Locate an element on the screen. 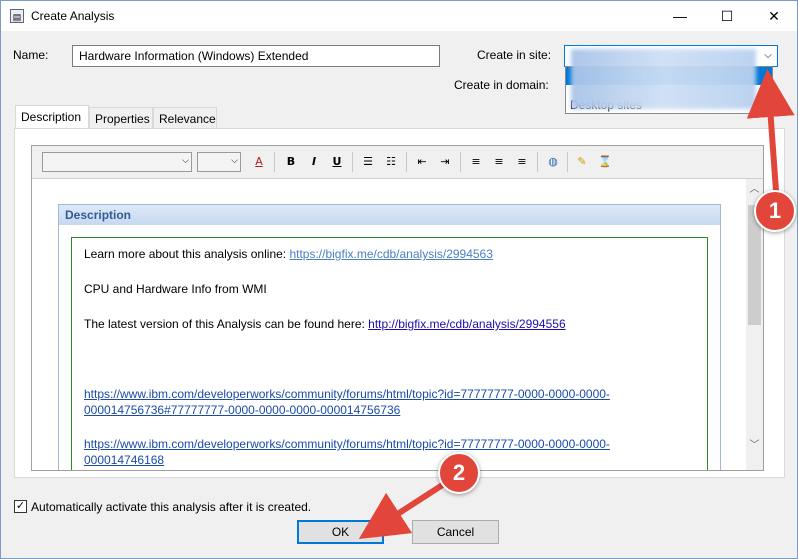 This screenshot has height=559, width=798. annotation-badge-2: 2 is located at coordinates (459, 473).